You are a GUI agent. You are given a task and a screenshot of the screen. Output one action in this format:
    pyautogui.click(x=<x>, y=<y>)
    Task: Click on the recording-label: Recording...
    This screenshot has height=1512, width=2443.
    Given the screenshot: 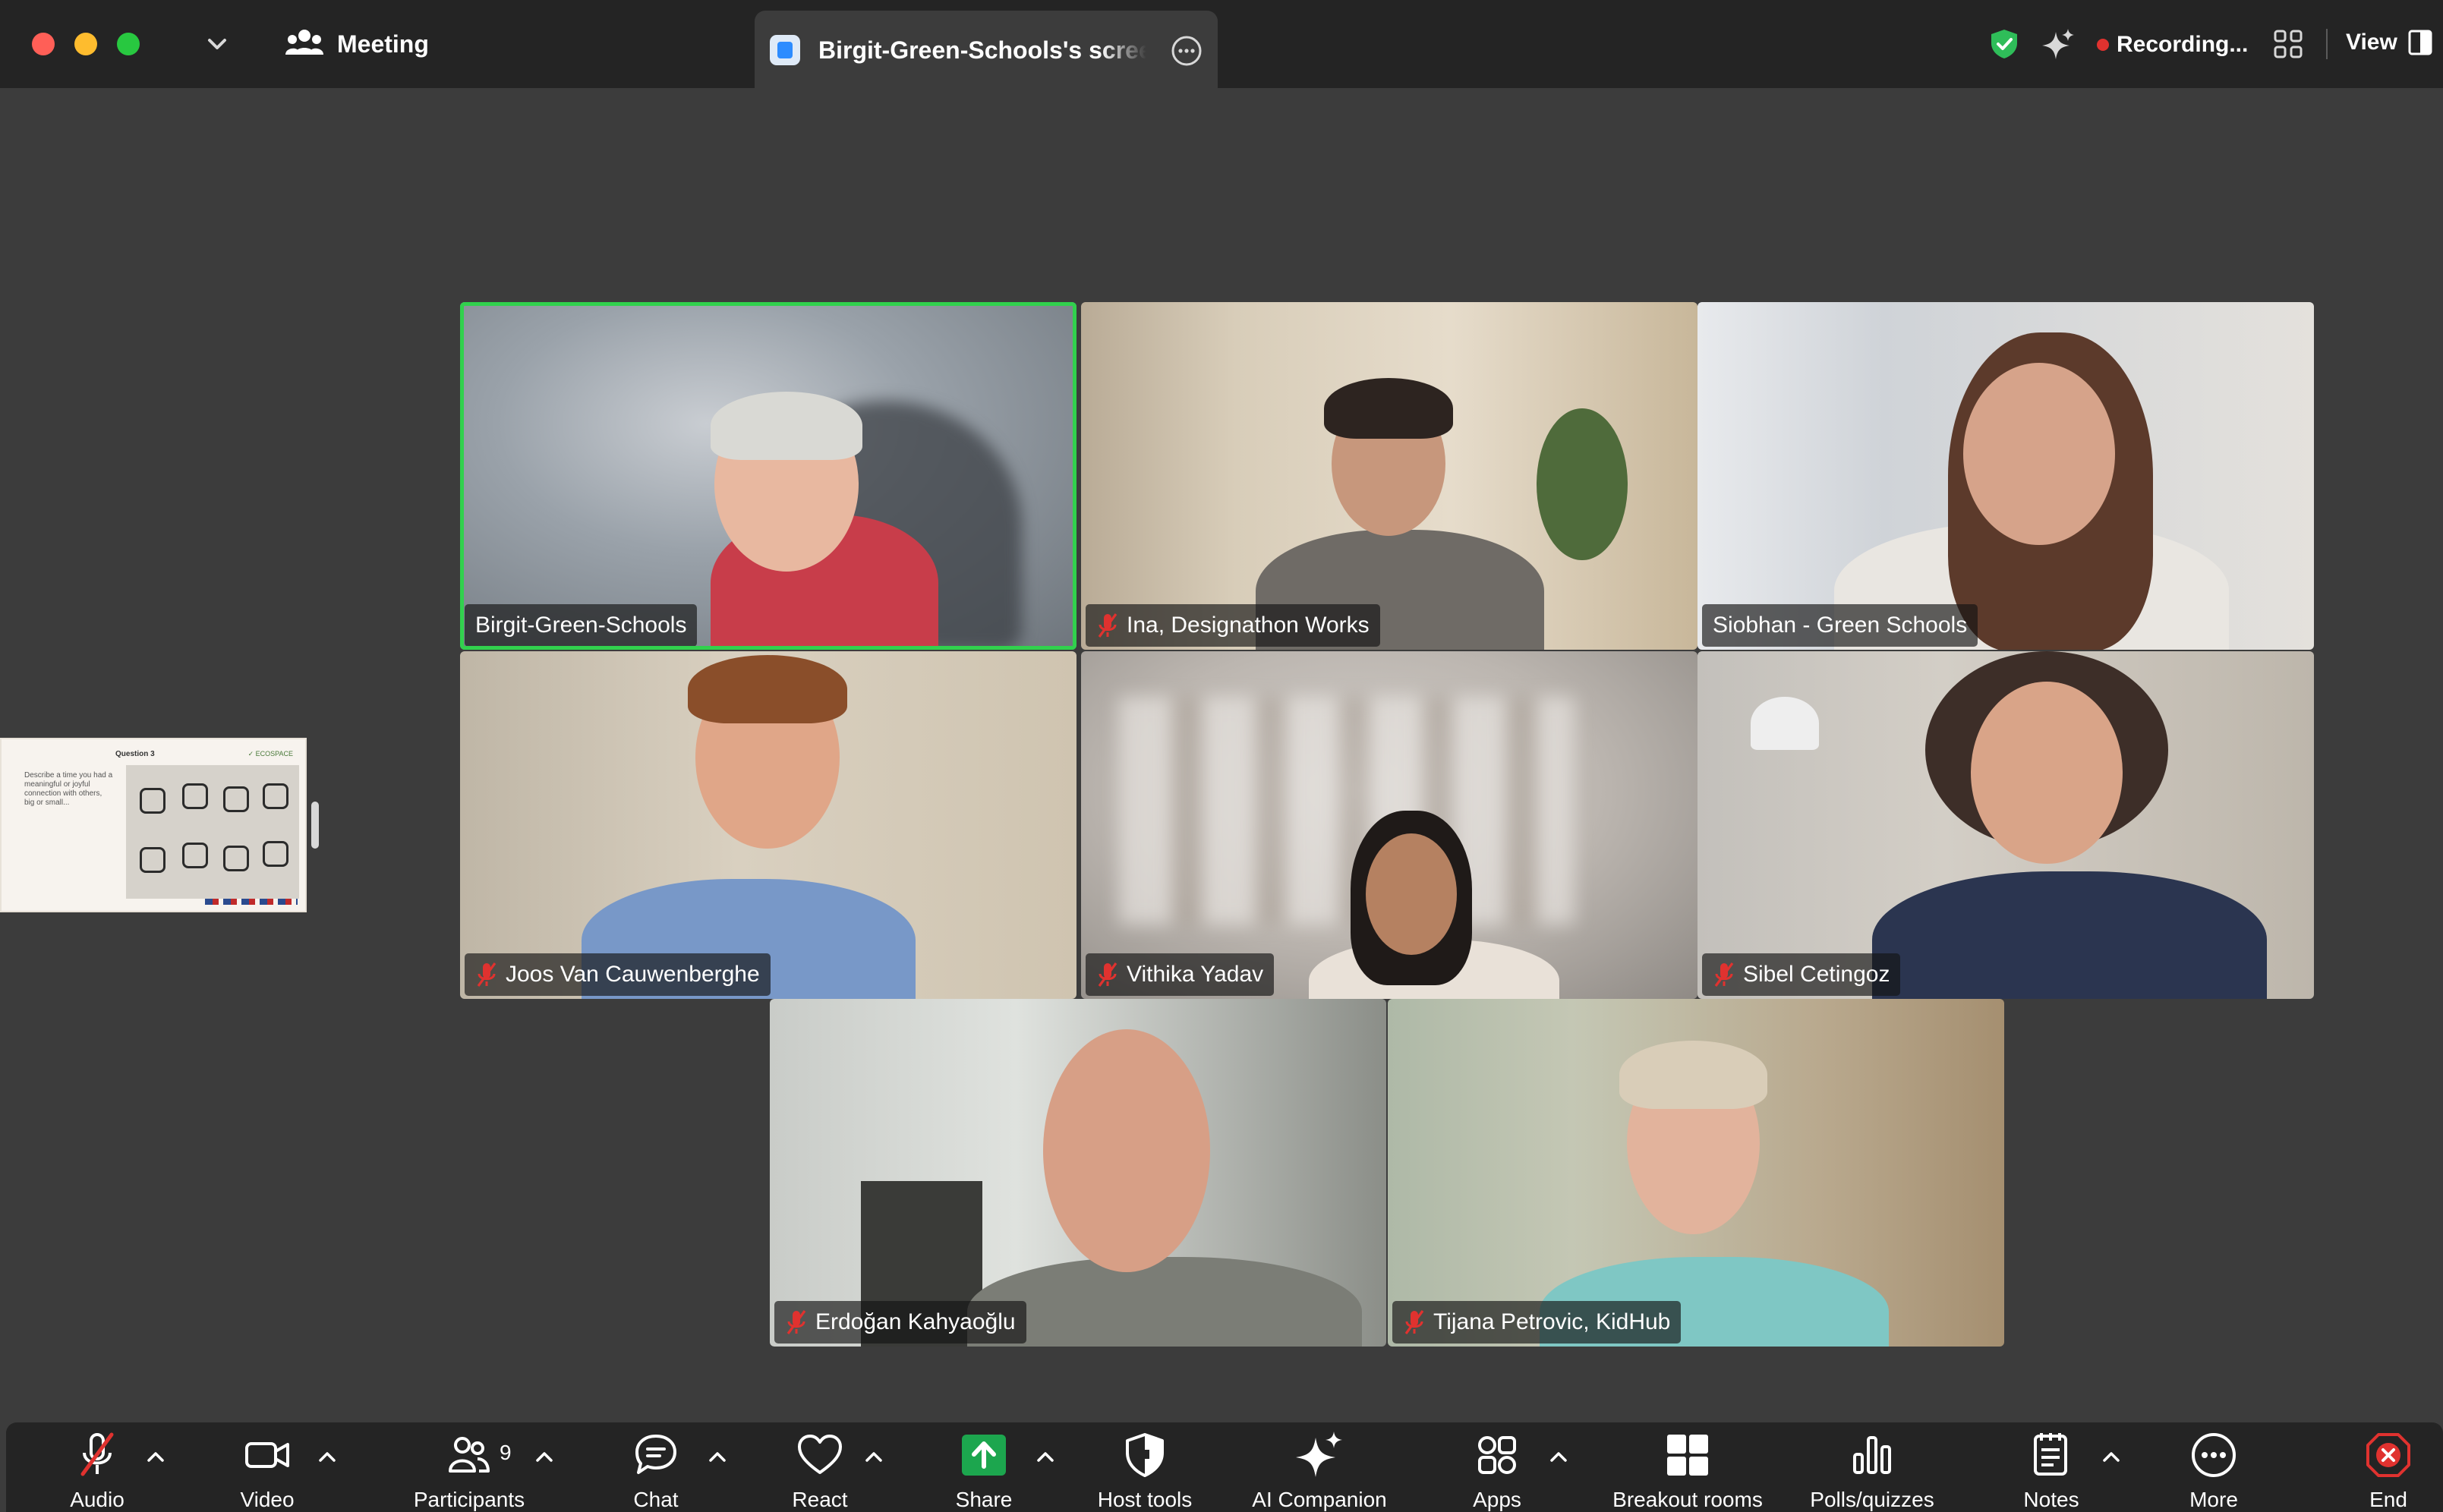 What is the action you would take?
    pyautogui.click(x=2183, y=44)
    